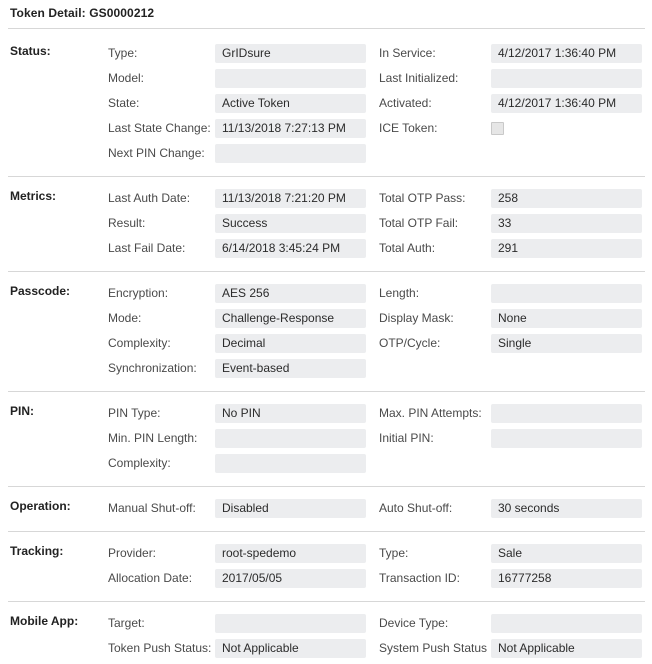  Describe the element at coordinates (290, 198) in the screenshot. I see `field-value: 11/13/2018 7:21:20 PM` at that location.